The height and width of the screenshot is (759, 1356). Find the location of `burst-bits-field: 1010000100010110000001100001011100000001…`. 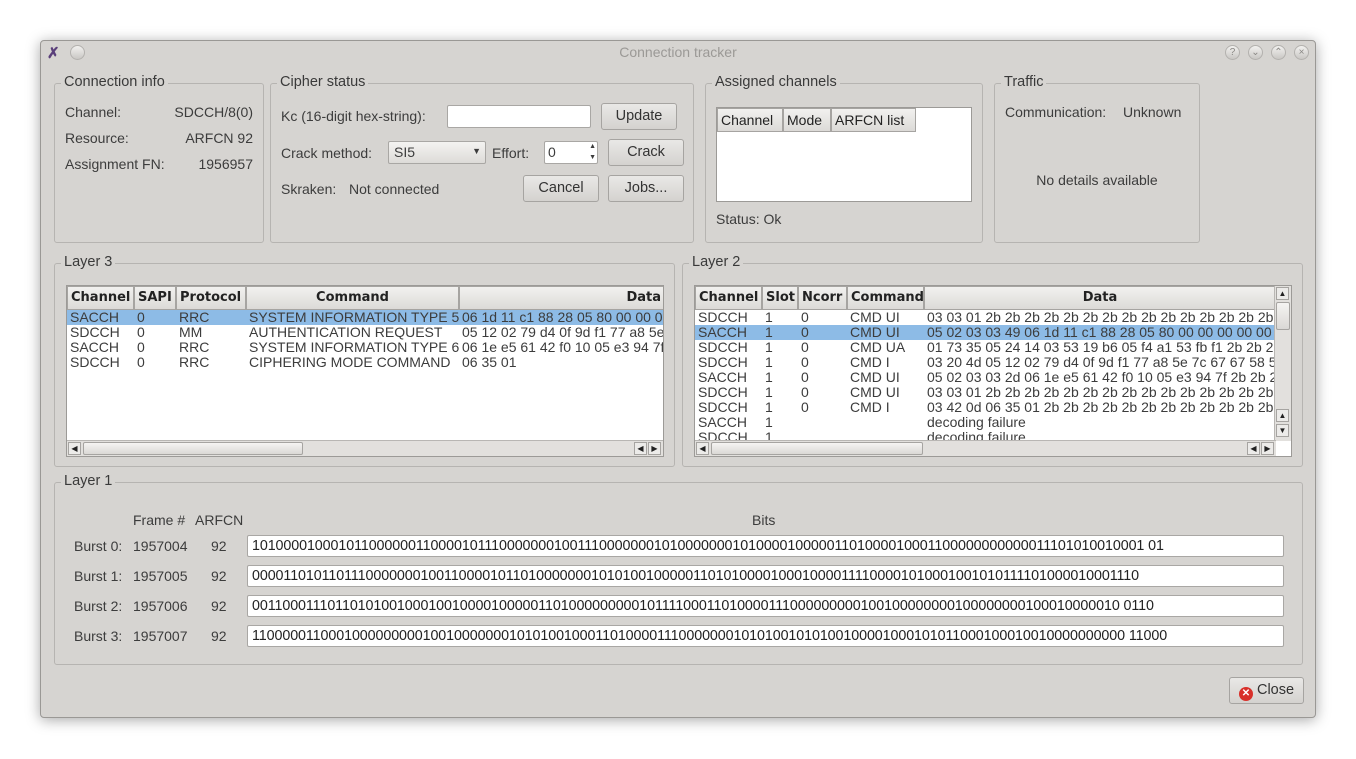

burst-bits-field: 1010000100010110000001100001011100000001… is located at coordinates (765, 546).